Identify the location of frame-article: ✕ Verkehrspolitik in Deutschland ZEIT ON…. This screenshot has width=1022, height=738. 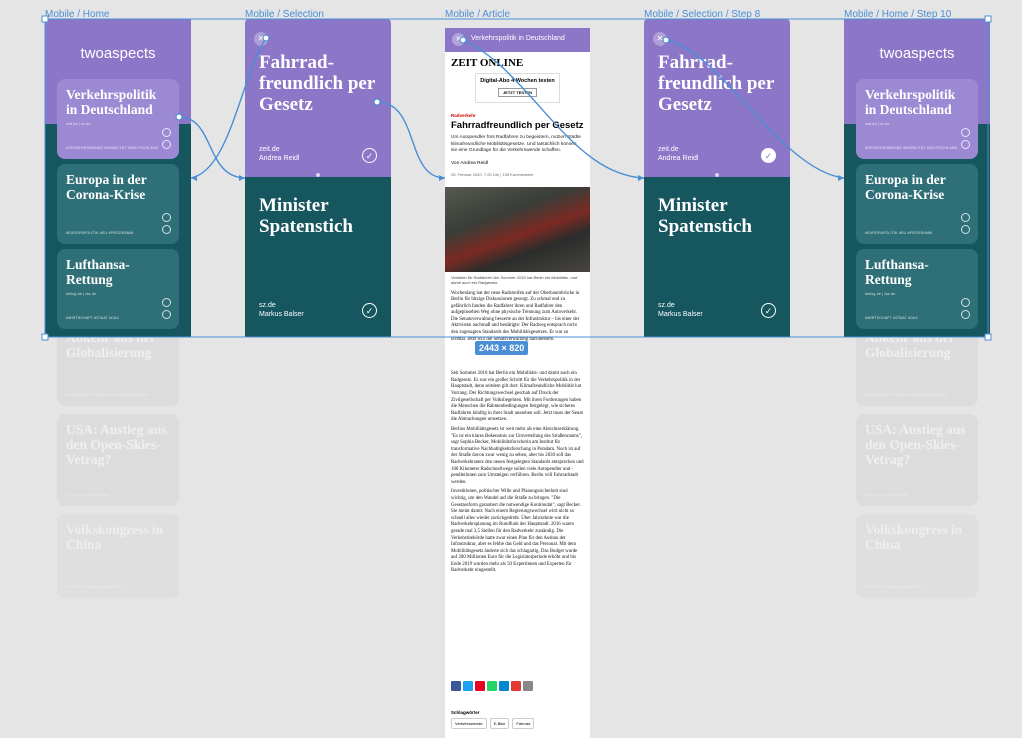
(517, 383).